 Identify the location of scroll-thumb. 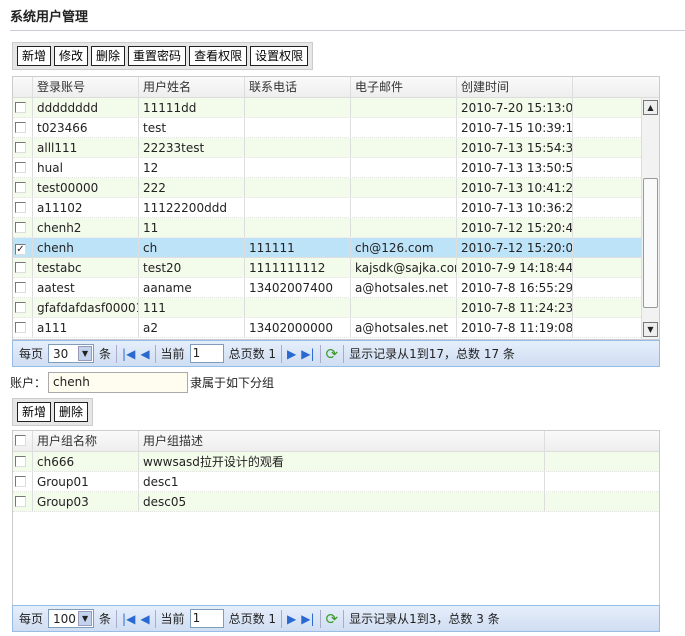
(650, 243).